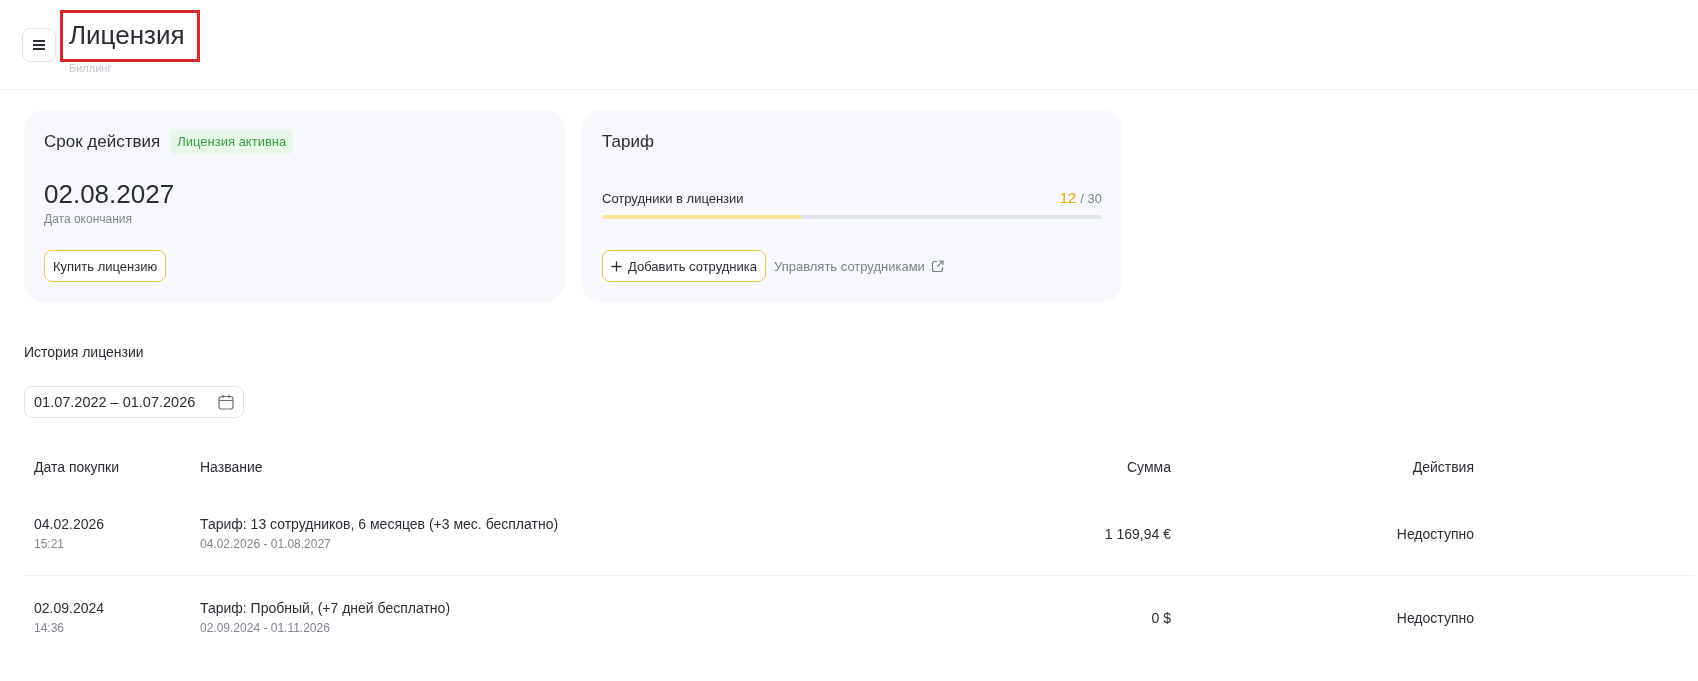  Describe the element at coordinates (265, 544) in the screenshot. I see `license-period: 04.02.2026 - 01.08.2027` at that location.